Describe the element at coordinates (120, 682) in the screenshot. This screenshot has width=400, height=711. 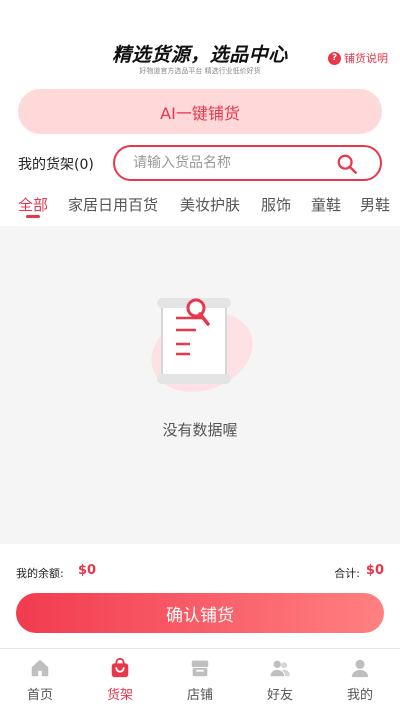
I see `nav-shelf: 货架` at that location.